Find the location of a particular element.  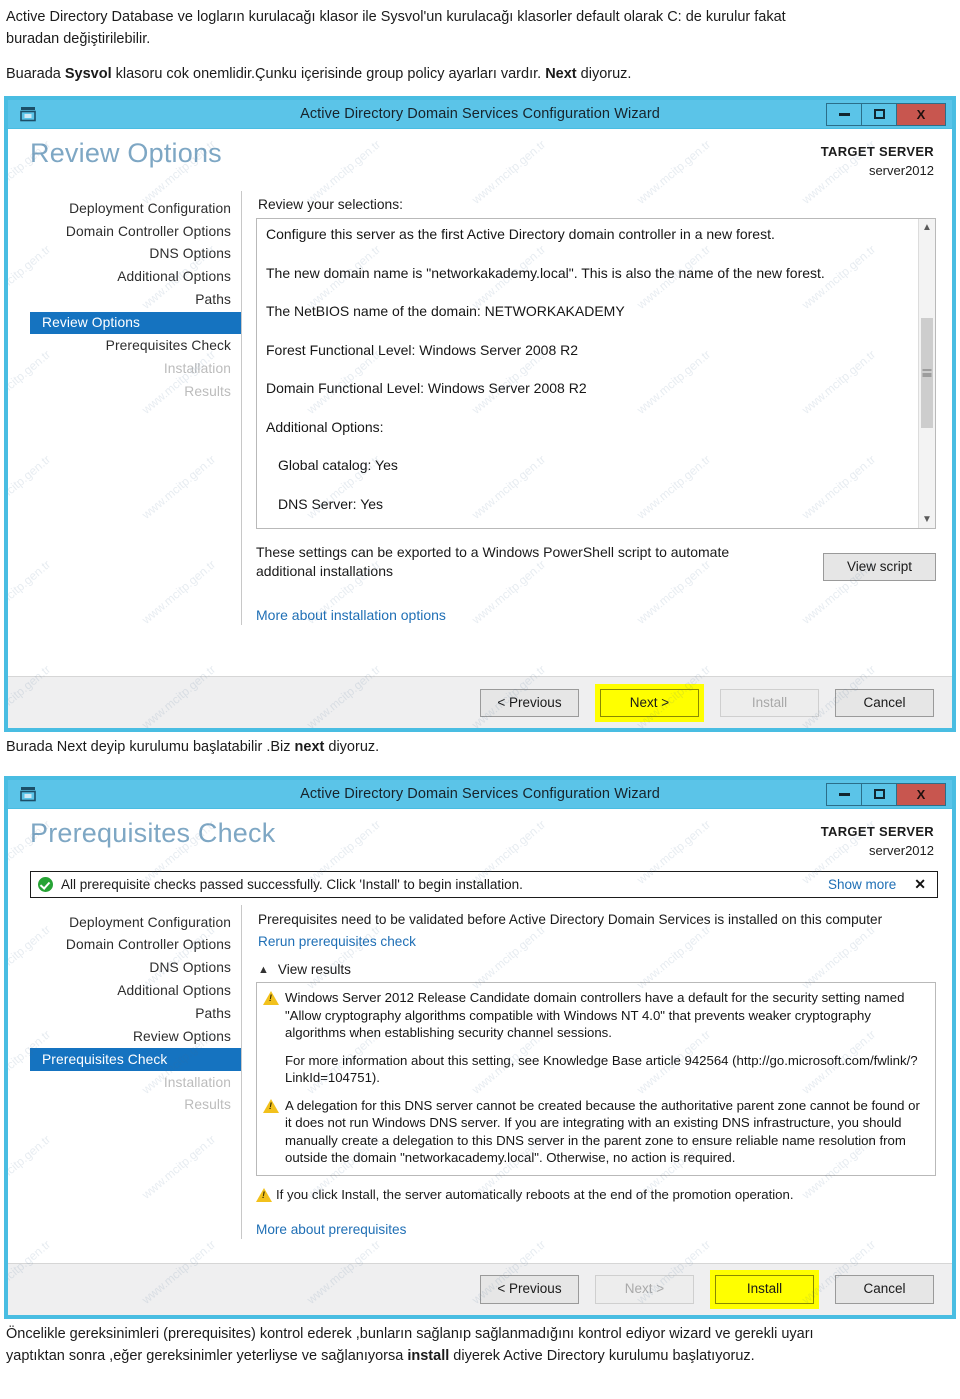

wizard2-window-controls: X is located at coordinates (886, 794).